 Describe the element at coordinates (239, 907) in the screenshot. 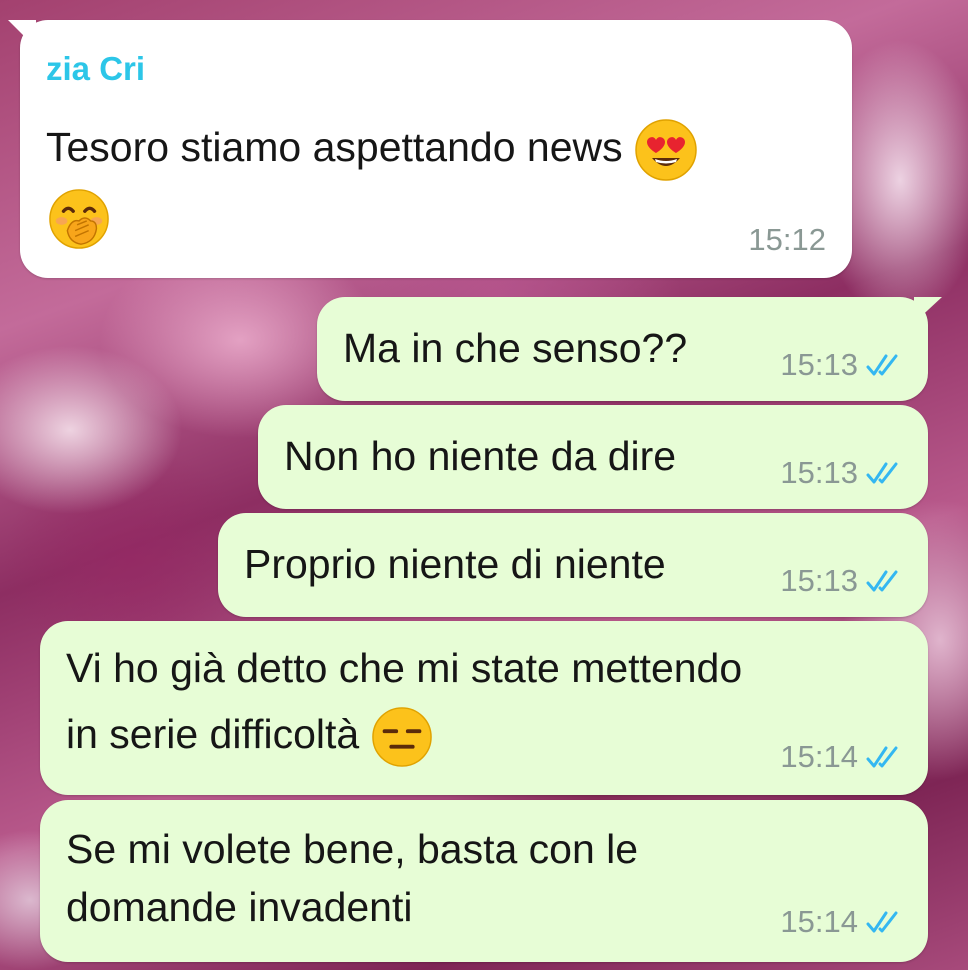

I see `message-text-line: domande invadenti` at that location.